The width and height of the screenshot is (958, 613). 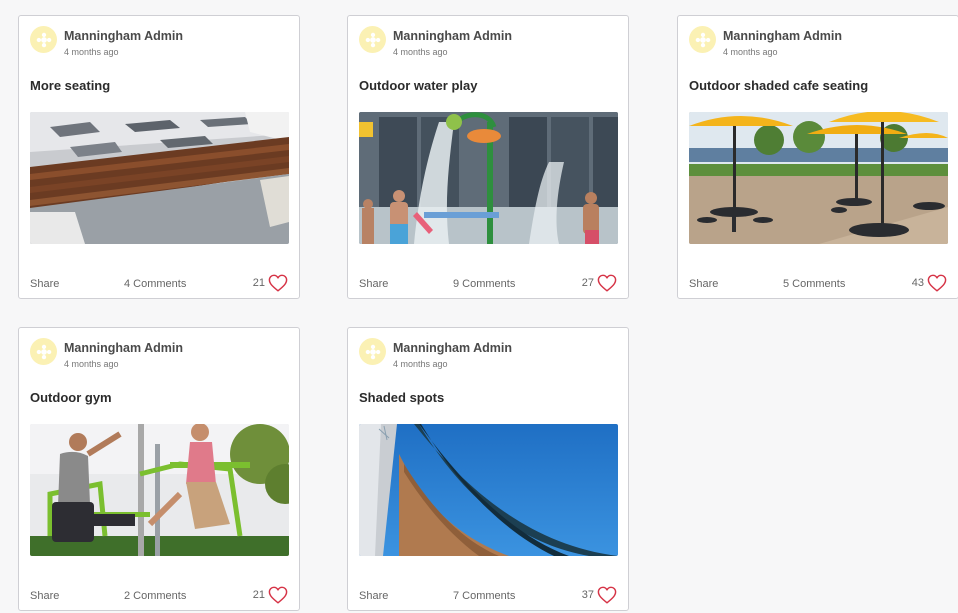 What do you see at coordinates (155, 284) in the screenshot?
I see `comments-link: 4 Comments` at bounding box center [155, 284].